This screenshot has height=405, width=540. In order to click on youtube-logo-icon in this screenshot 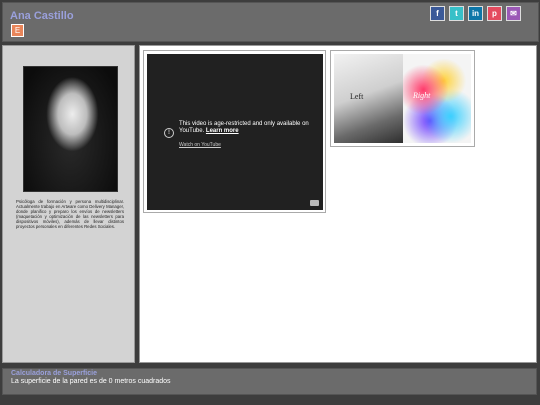, I will do `click(314, 203)`.